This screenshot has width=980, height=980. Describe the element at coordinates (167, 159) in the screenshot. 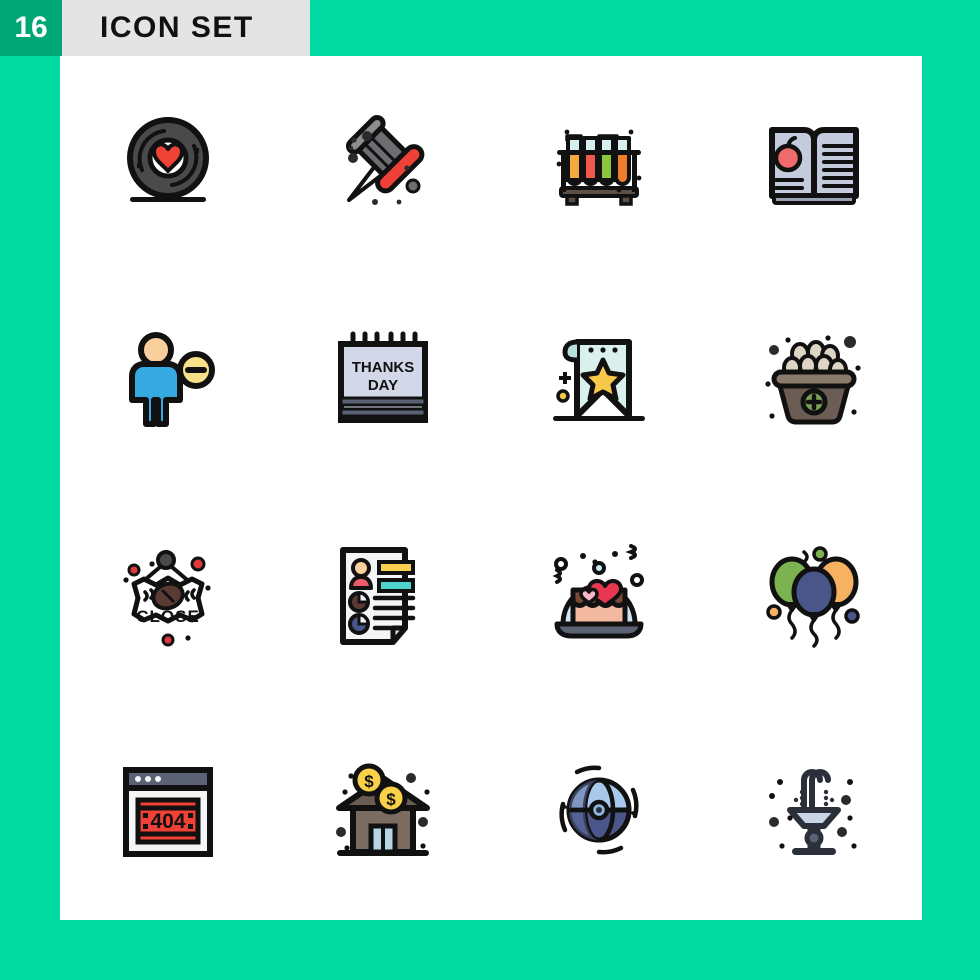

I see `vinyl-record-heart-icon` at that location.